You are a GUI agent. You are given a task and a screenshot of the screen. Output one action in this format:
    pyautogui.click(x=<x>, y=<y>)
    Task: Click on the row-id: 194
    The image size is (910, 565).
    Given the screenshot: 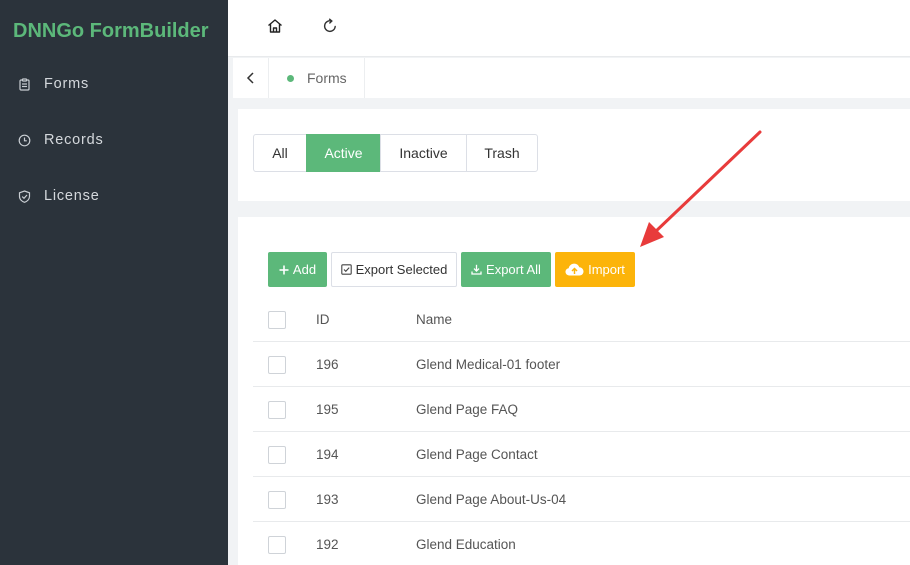 What is the action you would take?
    pyautogui.click(x=327, y=454)
    